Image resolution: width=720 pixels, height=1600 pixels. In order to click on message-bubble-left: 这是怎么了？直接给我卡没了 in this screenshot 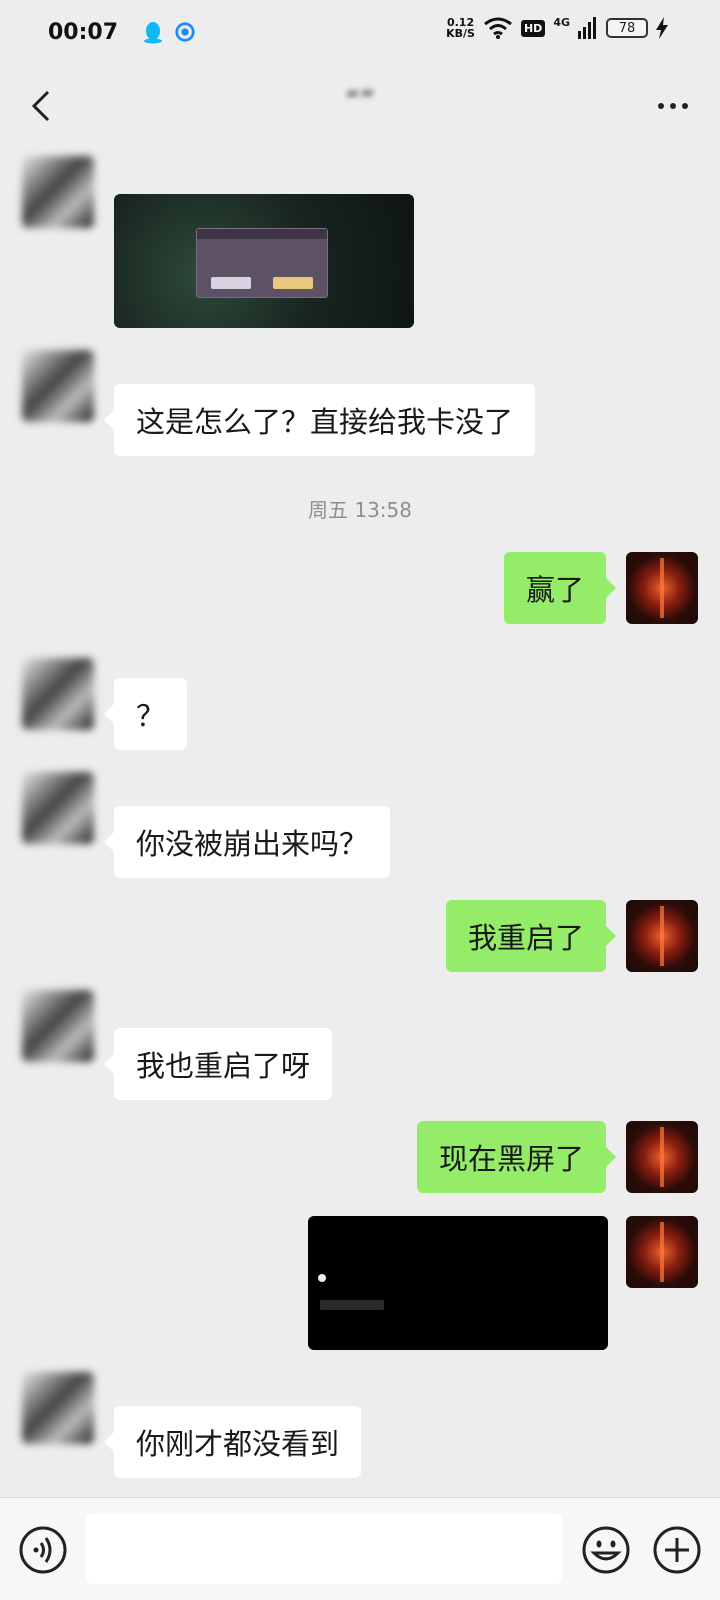, I will do `click(319, 420)`.